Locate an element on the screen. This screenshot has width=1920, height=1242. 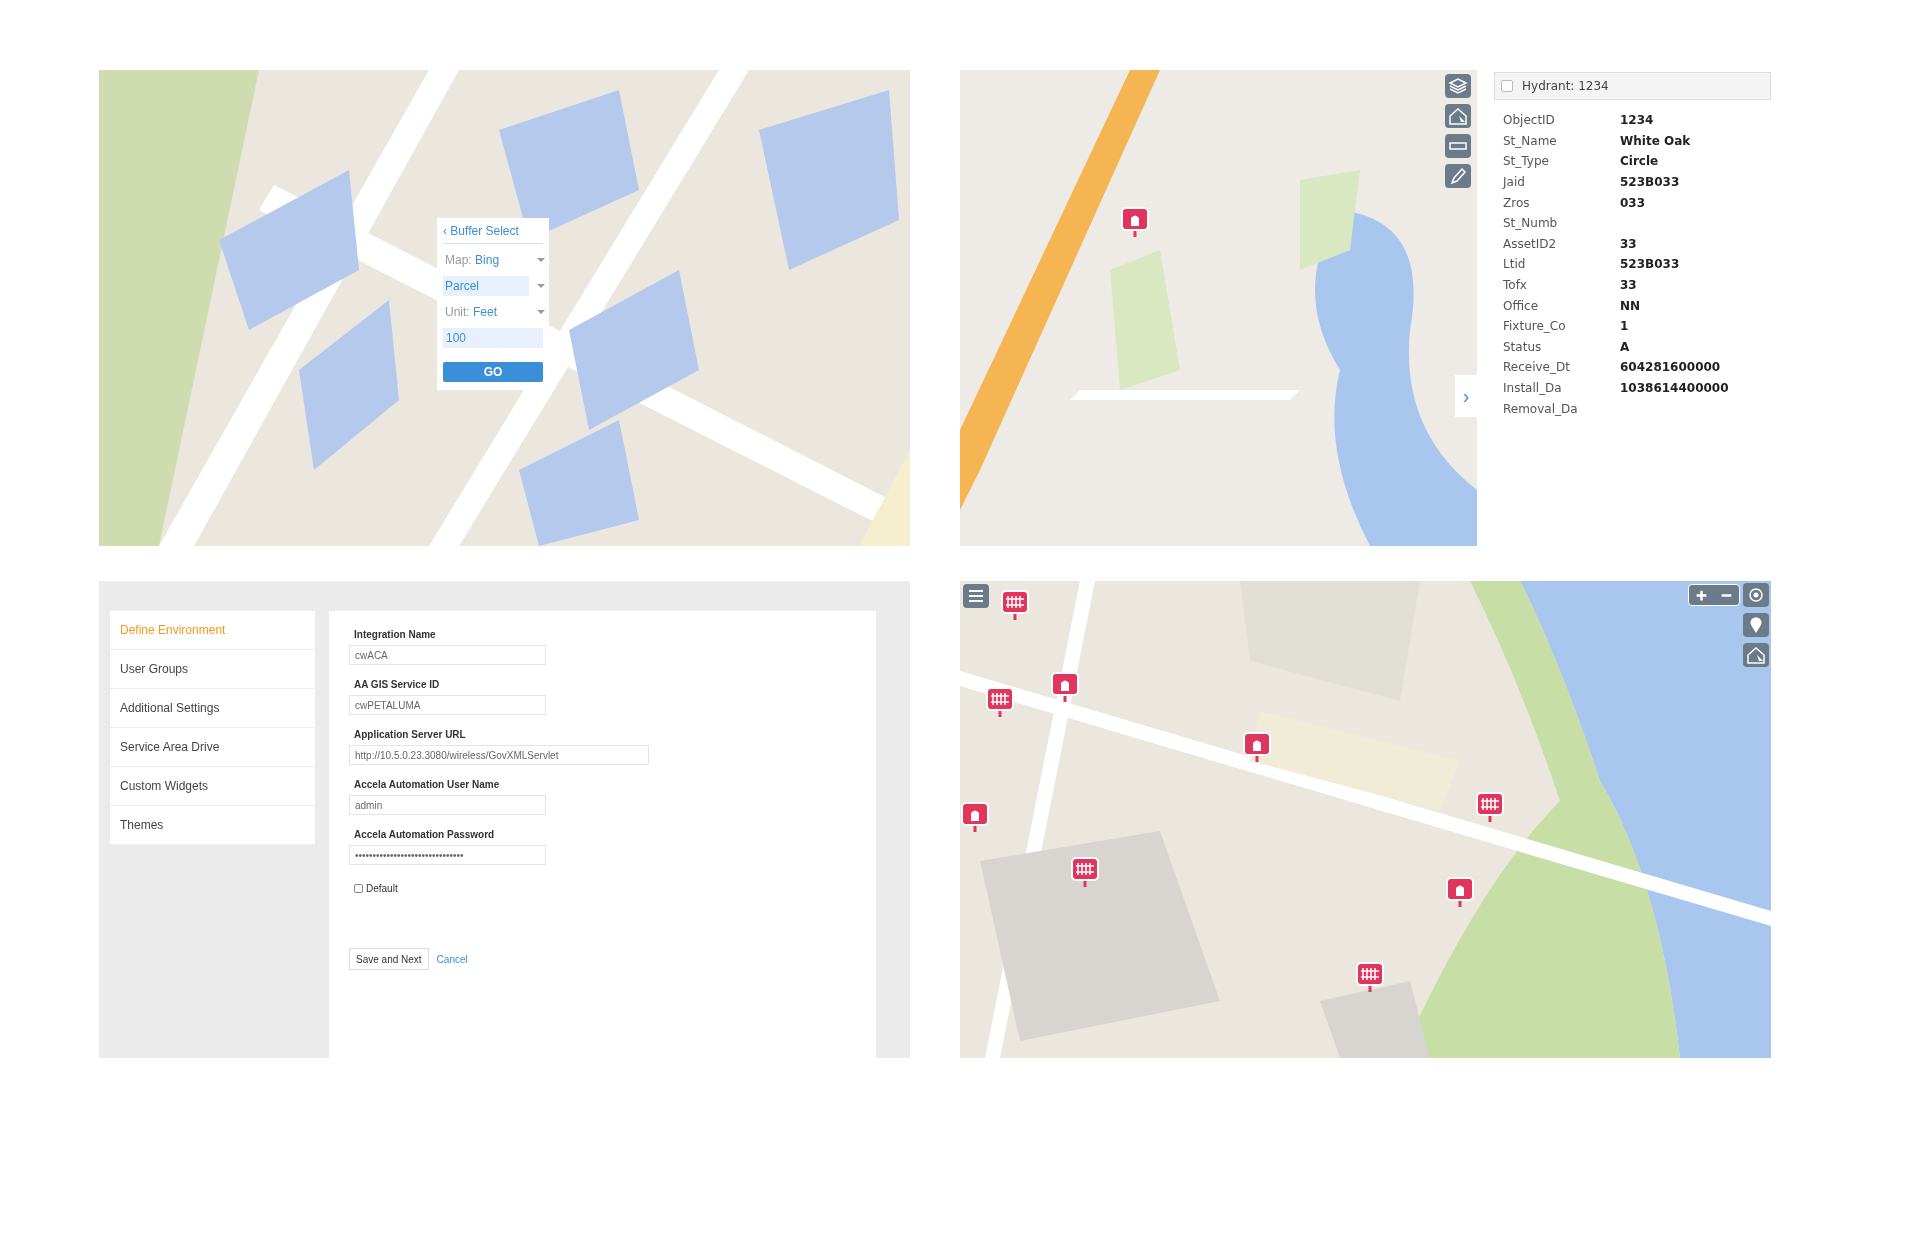
pencil-icon is located at coordinates (1458, 176).